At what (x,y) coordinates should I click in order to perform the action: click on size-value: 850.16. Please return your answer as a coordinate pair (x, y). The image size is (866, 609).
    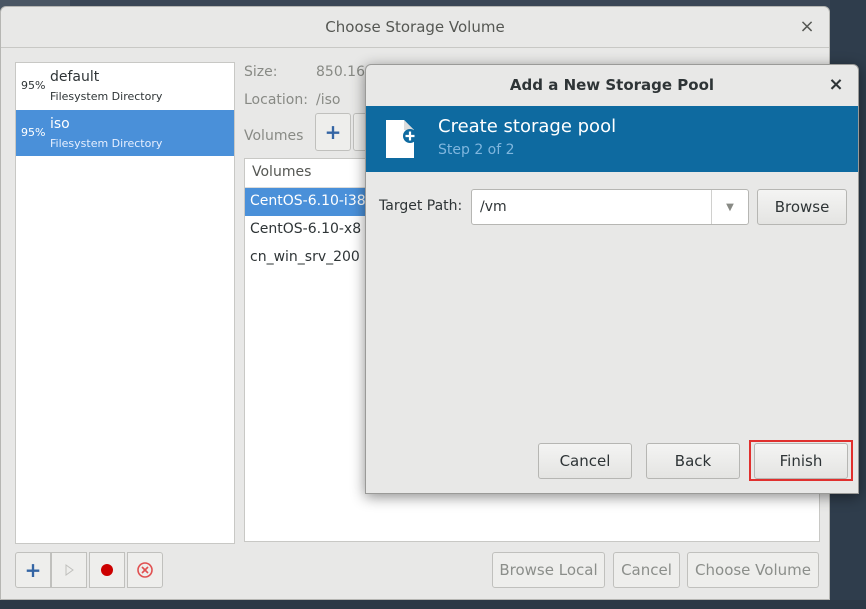
    Looking at the image, I should click on (340, 72).